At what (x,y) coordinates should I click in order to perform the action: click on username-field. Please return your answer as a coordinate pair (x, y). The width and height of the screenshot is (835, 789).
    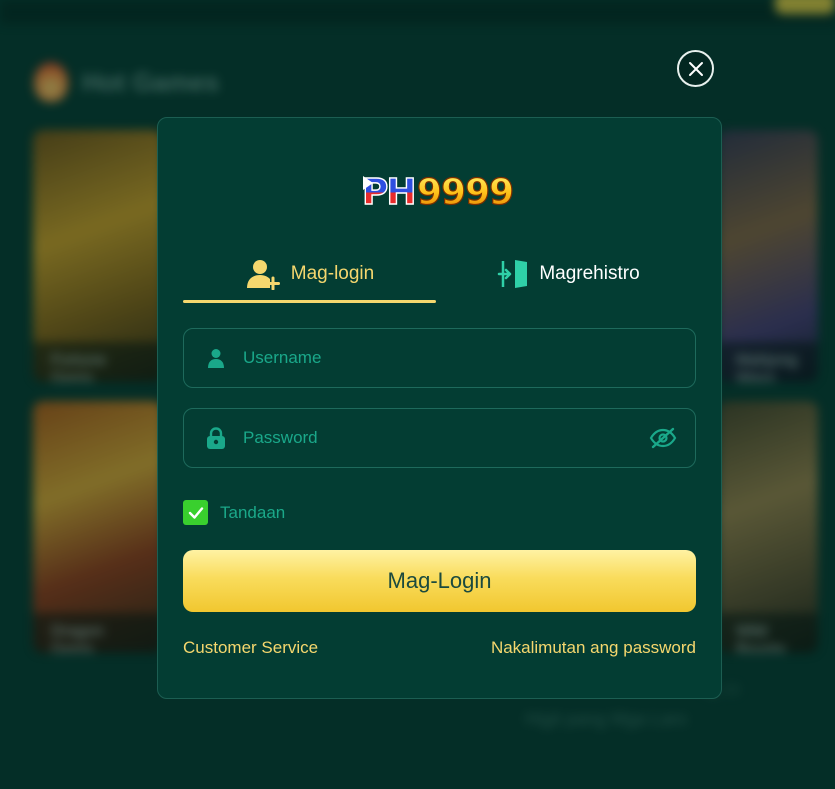
    Looking at the image, I should click on (439, 358).